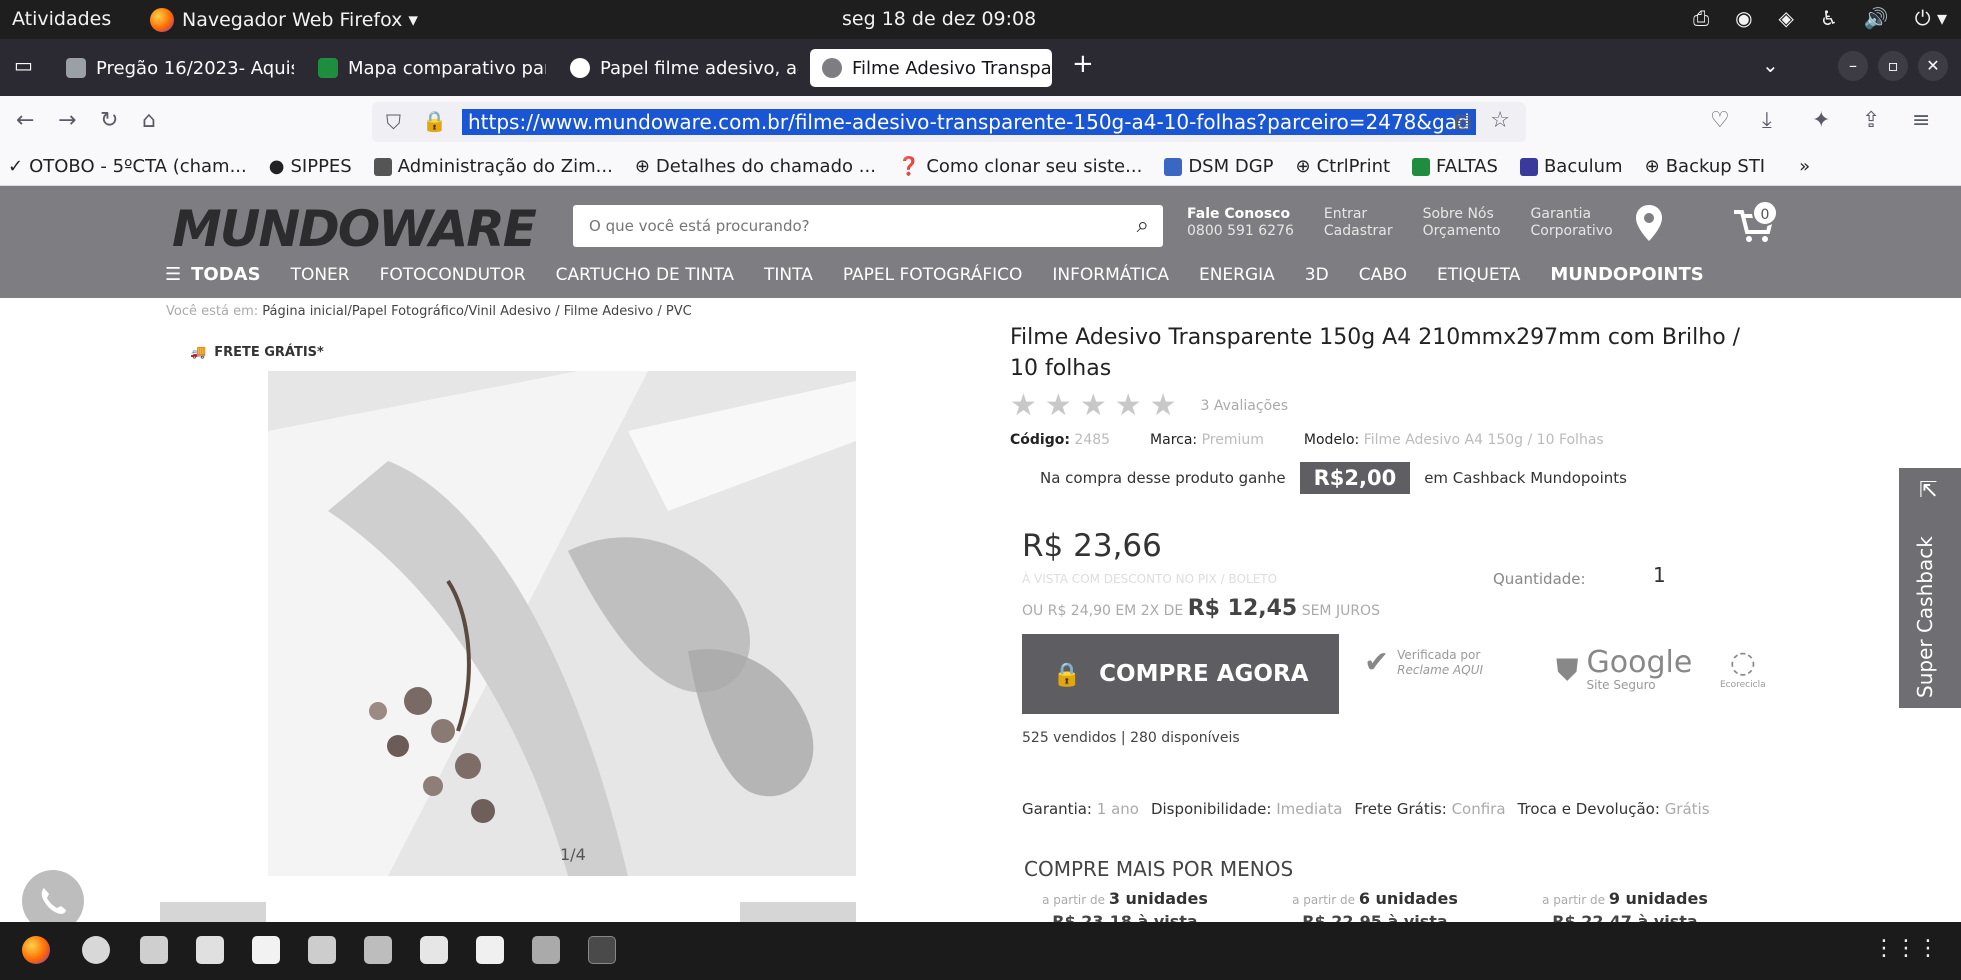 The height and width of the screenshot is (980, 1961). I want to click on tab-filme-active: Filme Adesivo Transpare ✕, so click(931, 68).